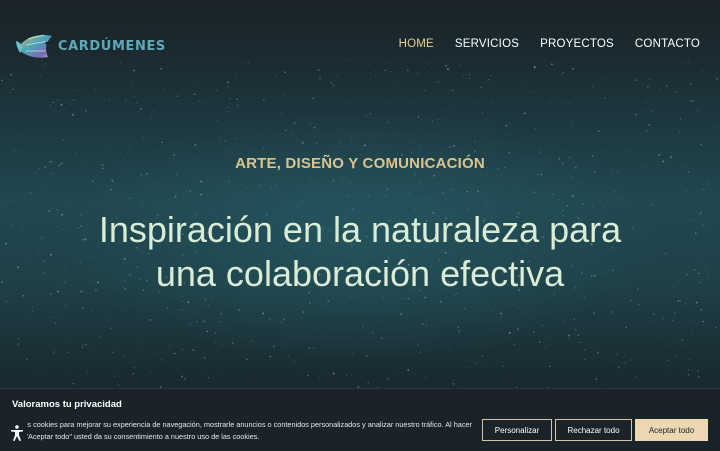 The height and width of the screenshot is (451, 720). Describe the element at coordinates (487, 44) in the screenshot. I see `nav-item-servicios: SERVICIOS` at that location.